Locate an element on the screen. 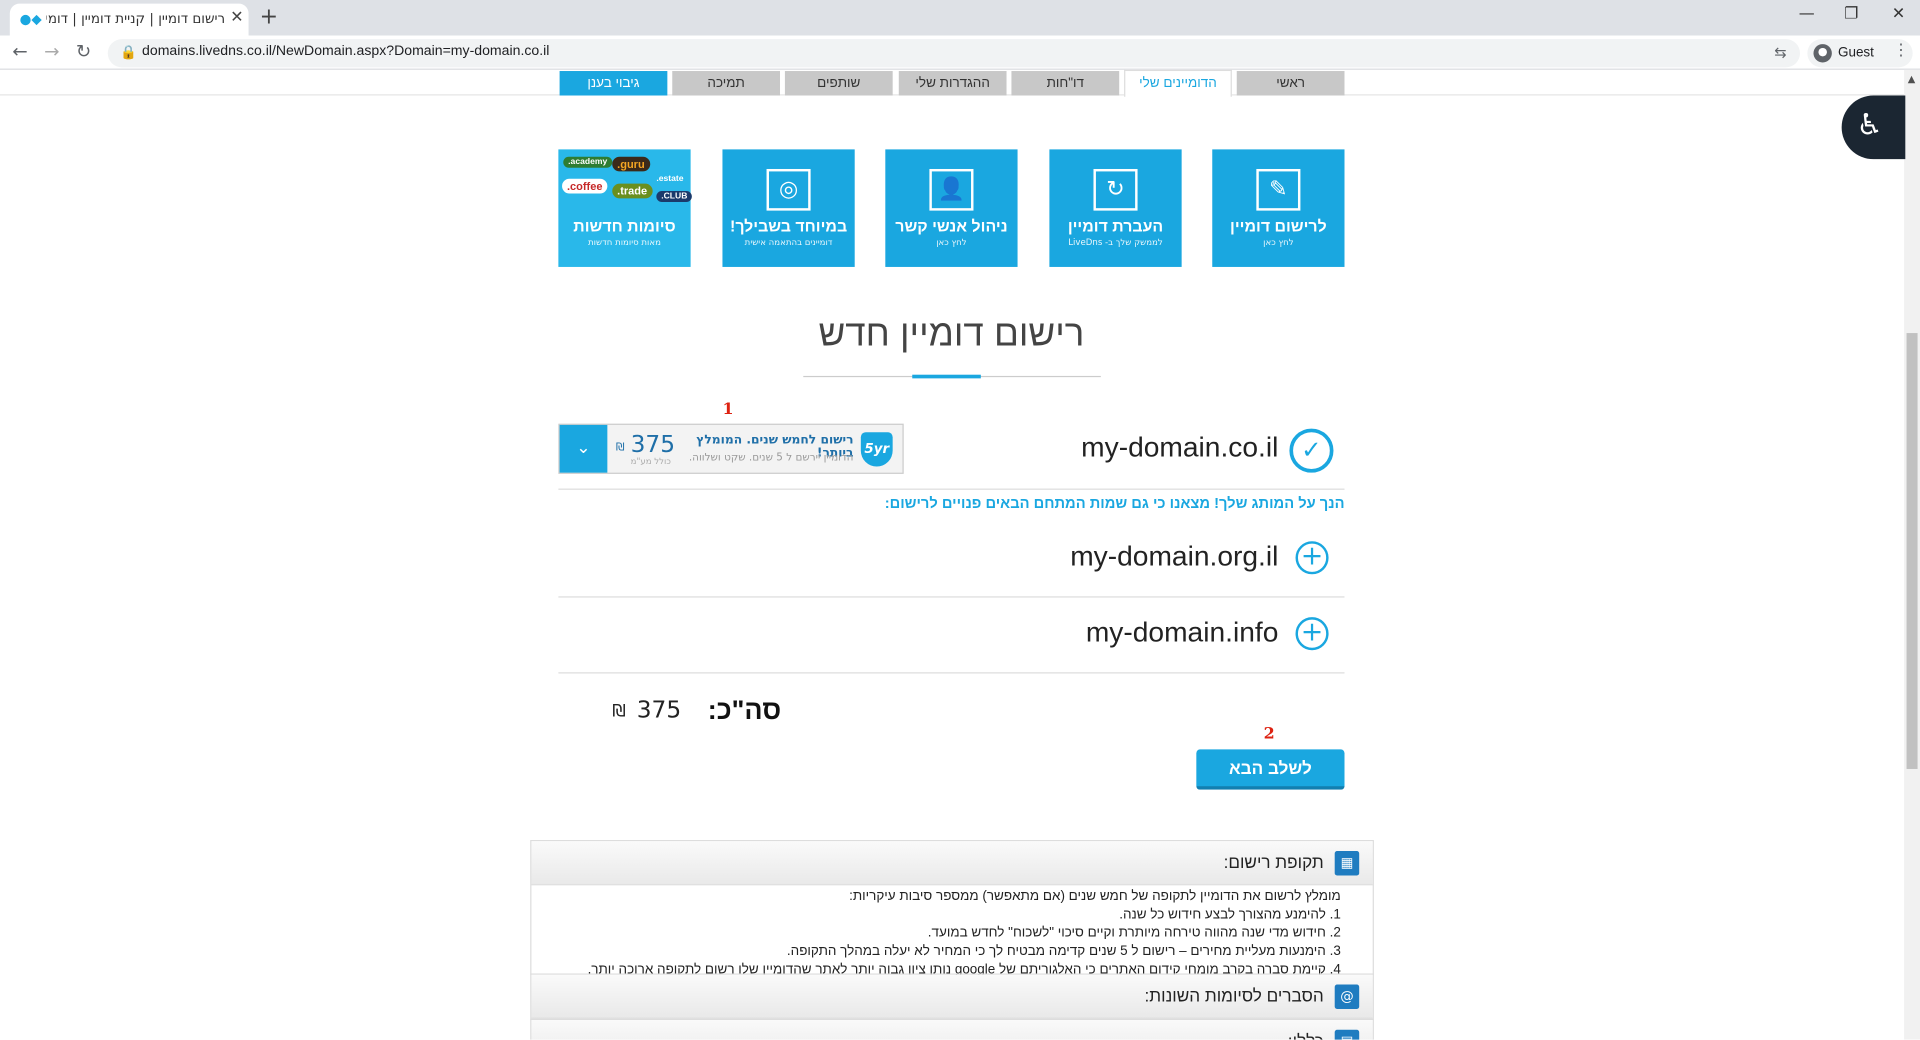 This screenshot has width=1920, height=1040. total-currency: ₪ is located at coordinates (619, 711).